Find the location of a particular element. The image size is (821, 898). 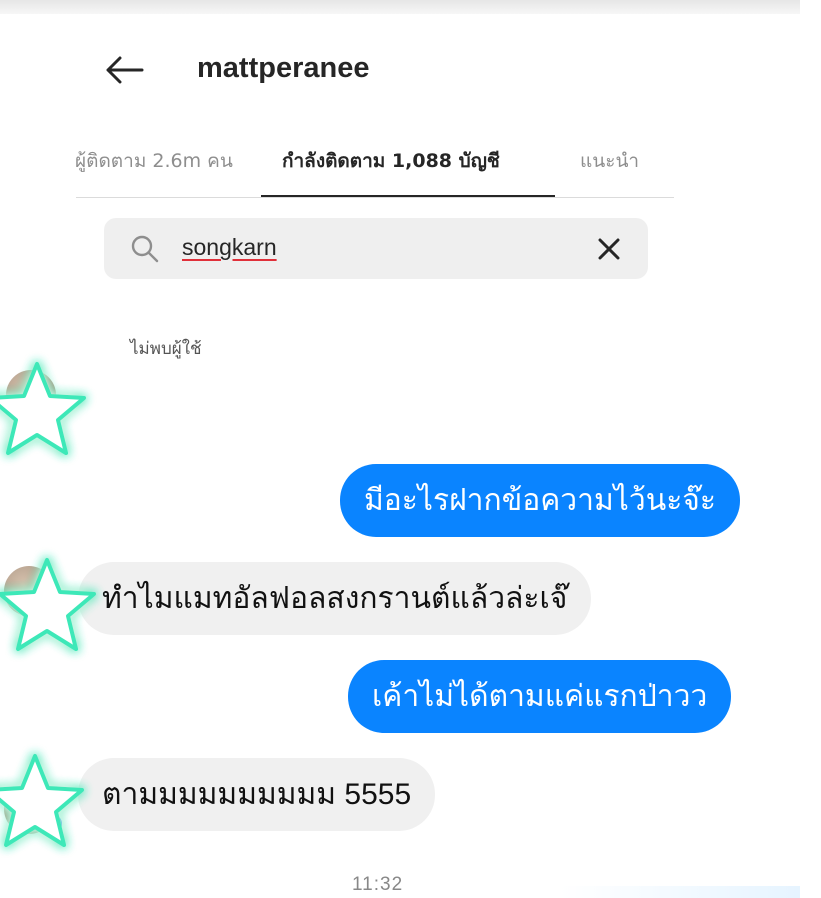

search-input: songkarn is located at coordinates (376, 248).